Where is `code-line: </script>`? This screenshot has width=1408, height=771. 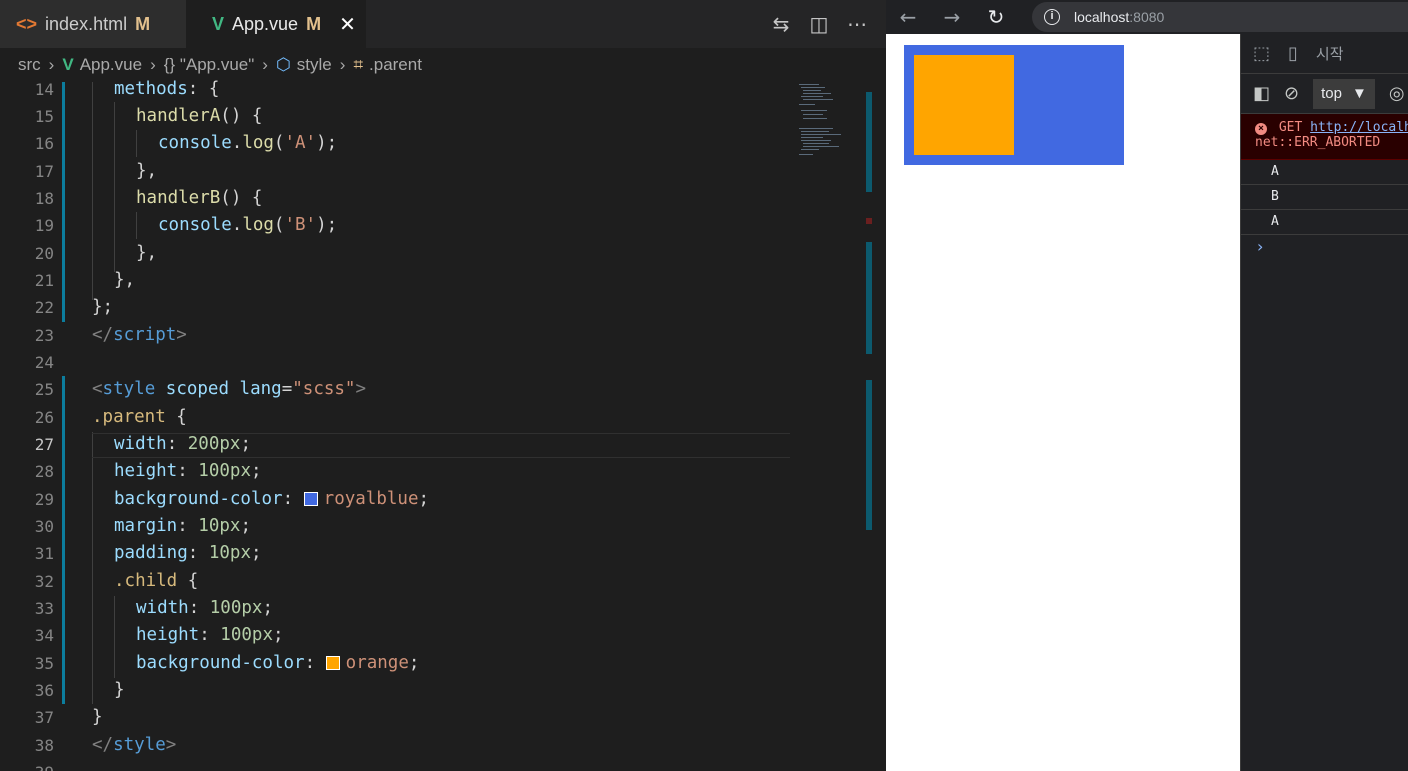 code-line: </script> is located at coordinates (139, 335).